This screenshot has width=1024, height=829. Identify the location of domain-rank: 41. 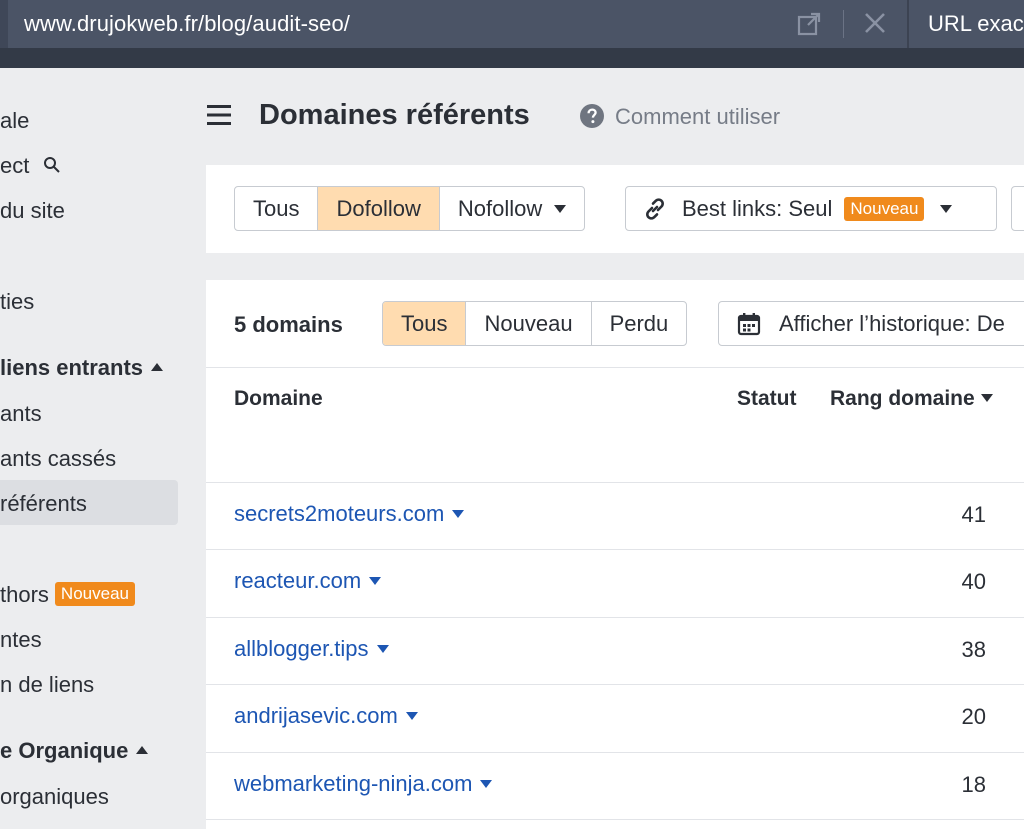
(973, 514).